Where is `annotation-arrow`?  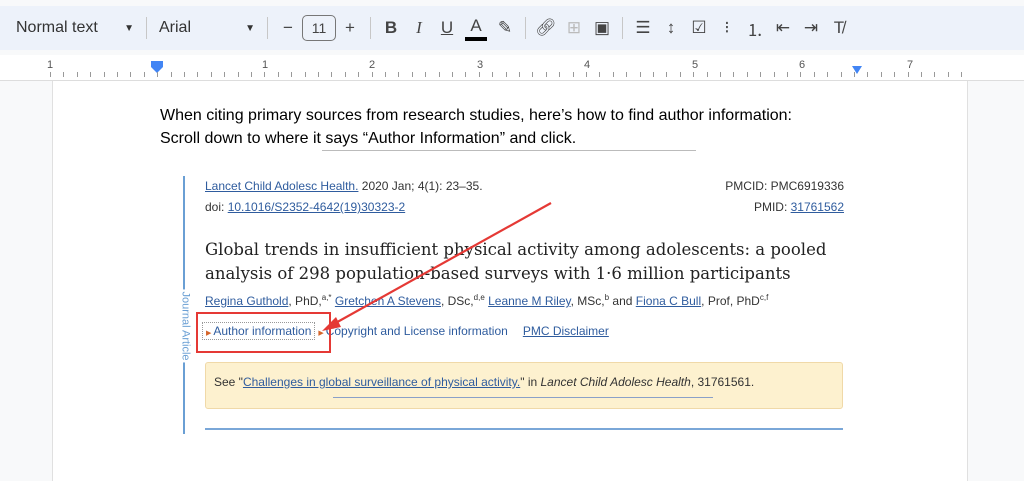
annotation-arrow is located at coordinates (437, 266).